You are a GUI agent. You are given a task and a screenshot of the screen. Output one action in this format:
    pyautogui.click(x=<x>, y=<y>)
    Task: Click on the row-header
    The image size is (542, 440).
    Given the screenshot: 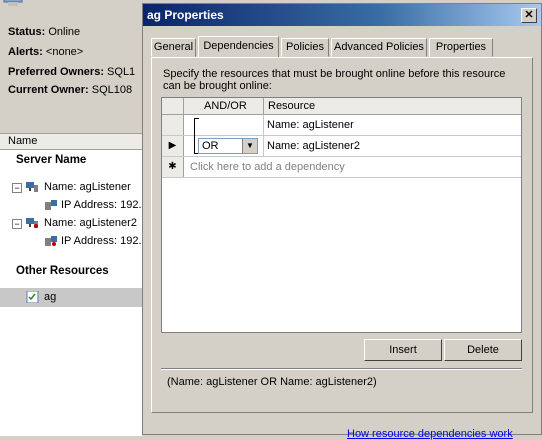 What is the action you would take?
    pyautogui.click(x=173, y=125)
    